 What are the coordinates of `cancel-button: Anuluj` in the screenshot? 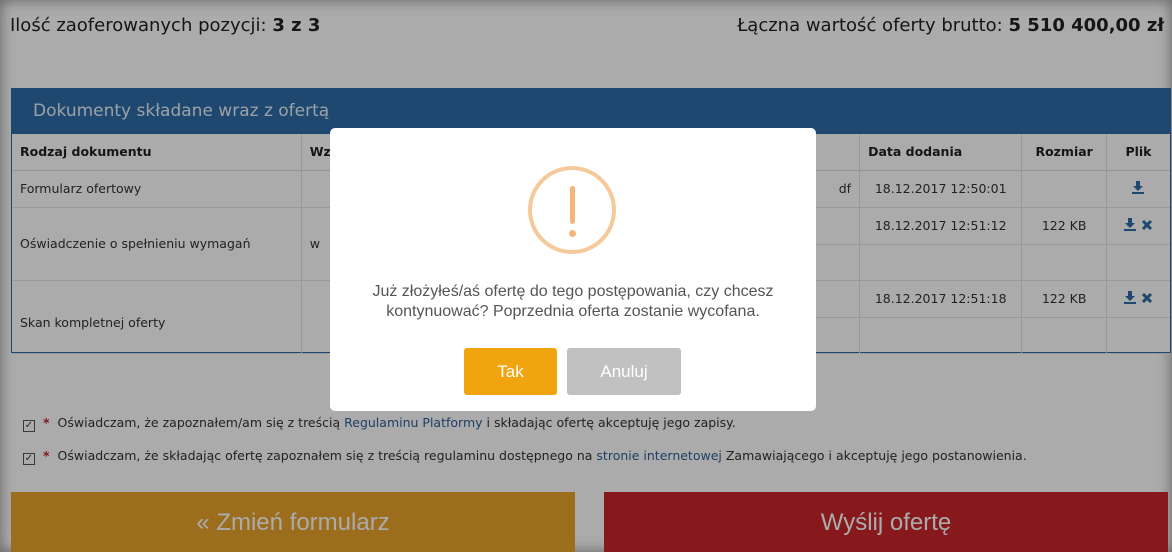 It's located at (624, 371).